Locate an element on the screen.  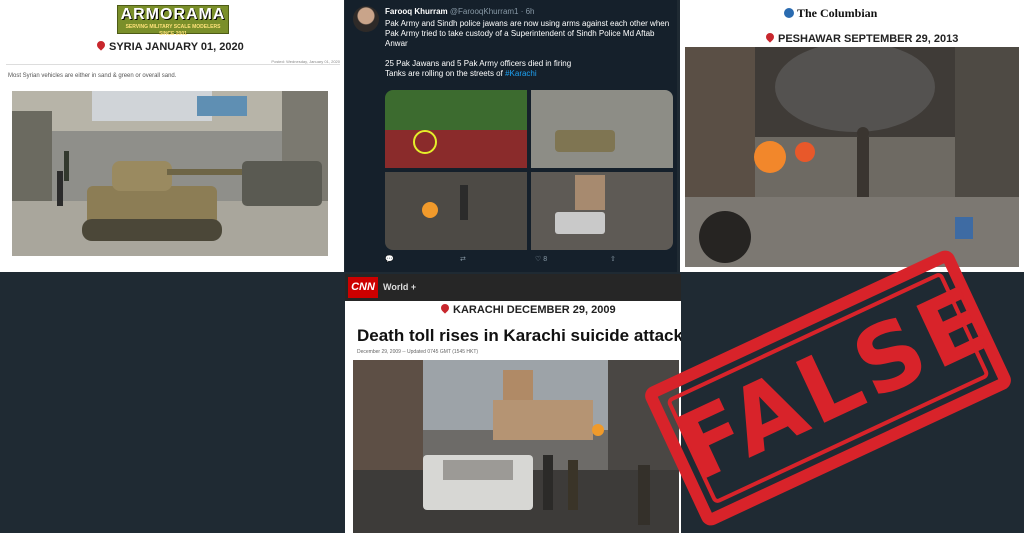
avatar is located at coordinates (366, 19).